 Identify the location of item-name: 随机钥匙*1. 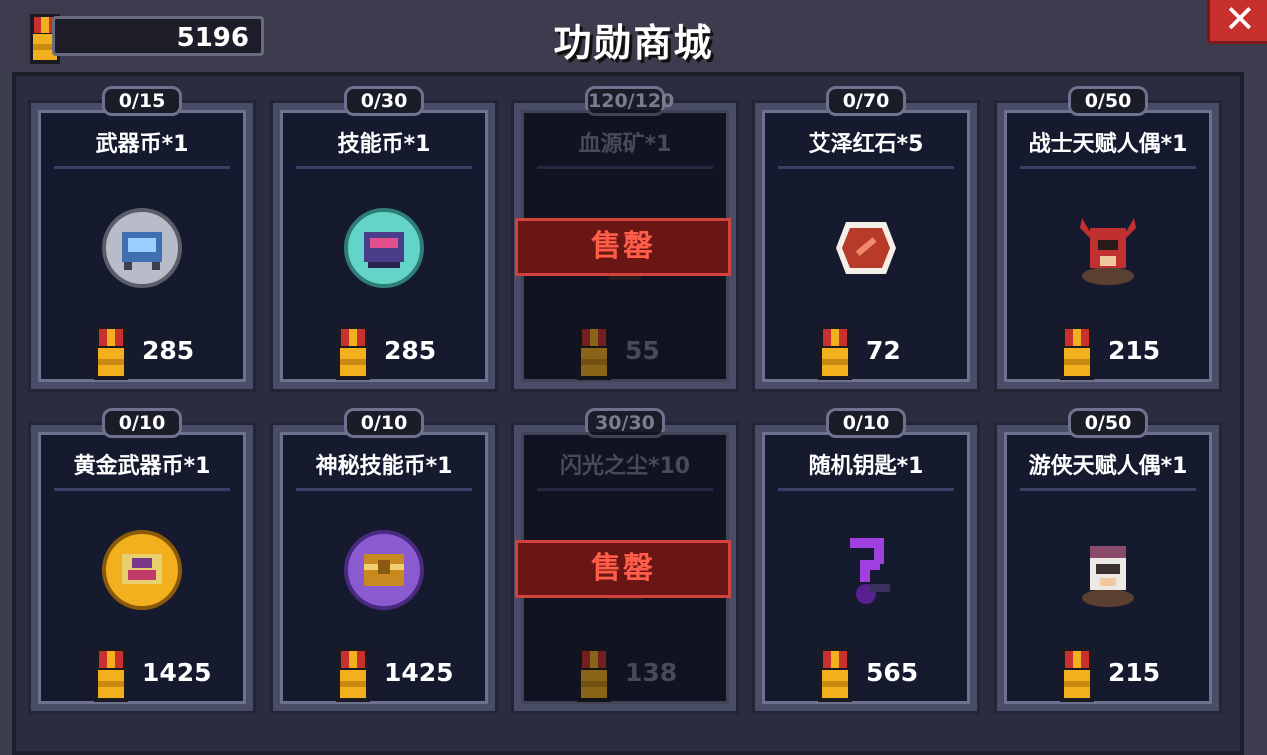
(866, 466).